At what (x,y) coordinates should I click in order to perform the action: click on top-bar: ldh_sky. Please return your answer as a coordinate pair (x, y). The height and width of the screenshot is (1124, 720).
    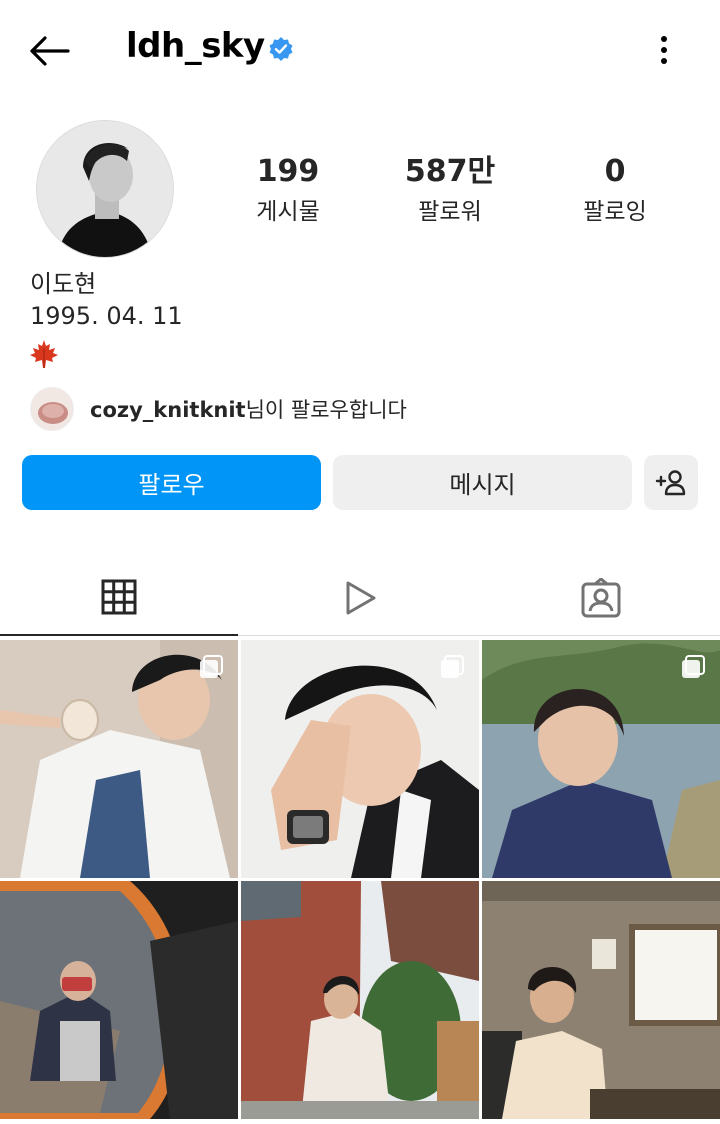
    Looking at the image, I should click on (360, 50).